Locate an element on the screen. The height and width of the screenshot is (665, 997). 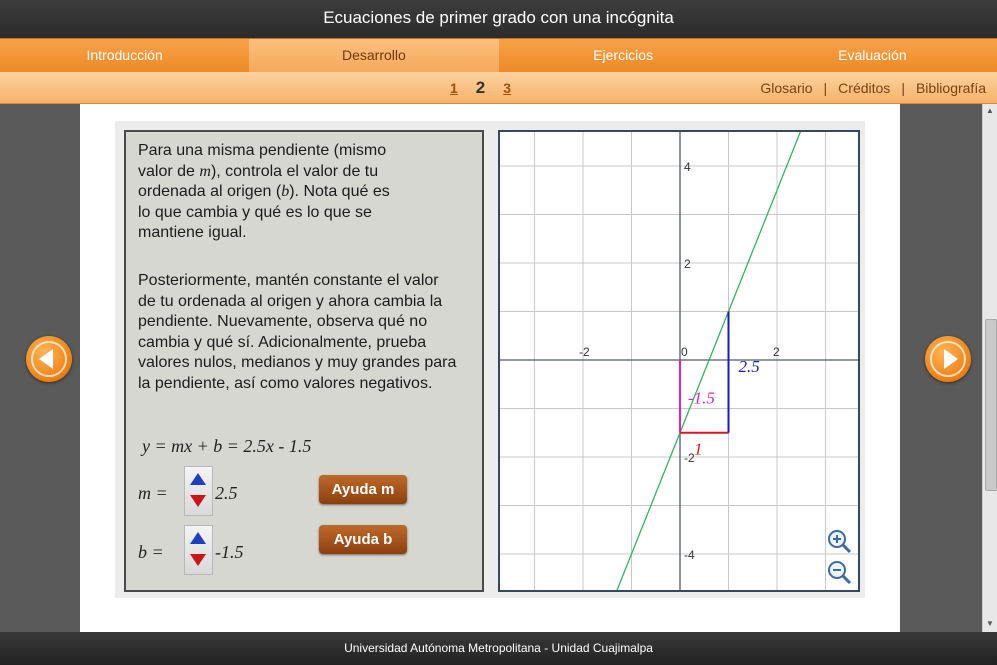
page-current-2: 2 is located at coordinates (480, 87).